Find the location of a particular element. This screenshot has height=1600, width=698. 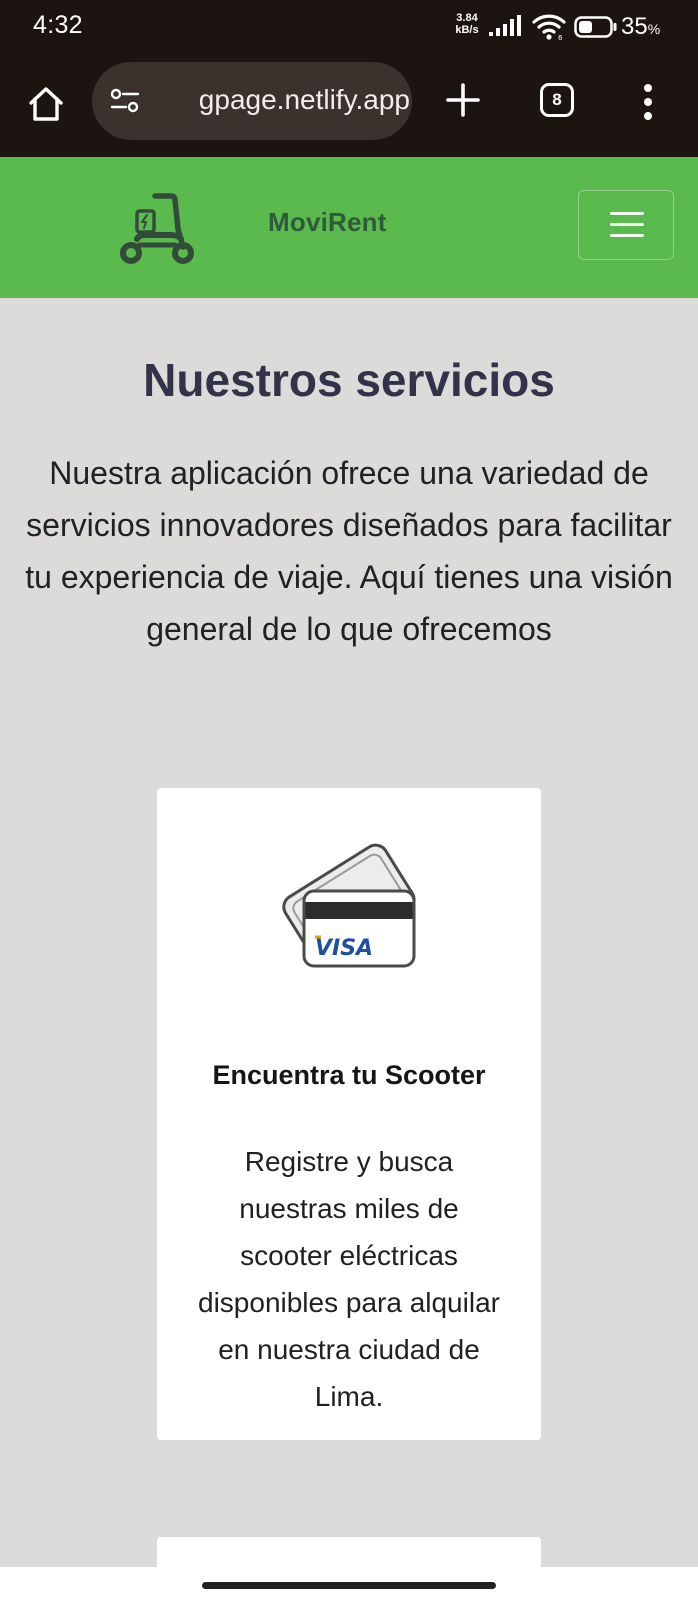

site-settings-icon is located at coordinates (125, 103).